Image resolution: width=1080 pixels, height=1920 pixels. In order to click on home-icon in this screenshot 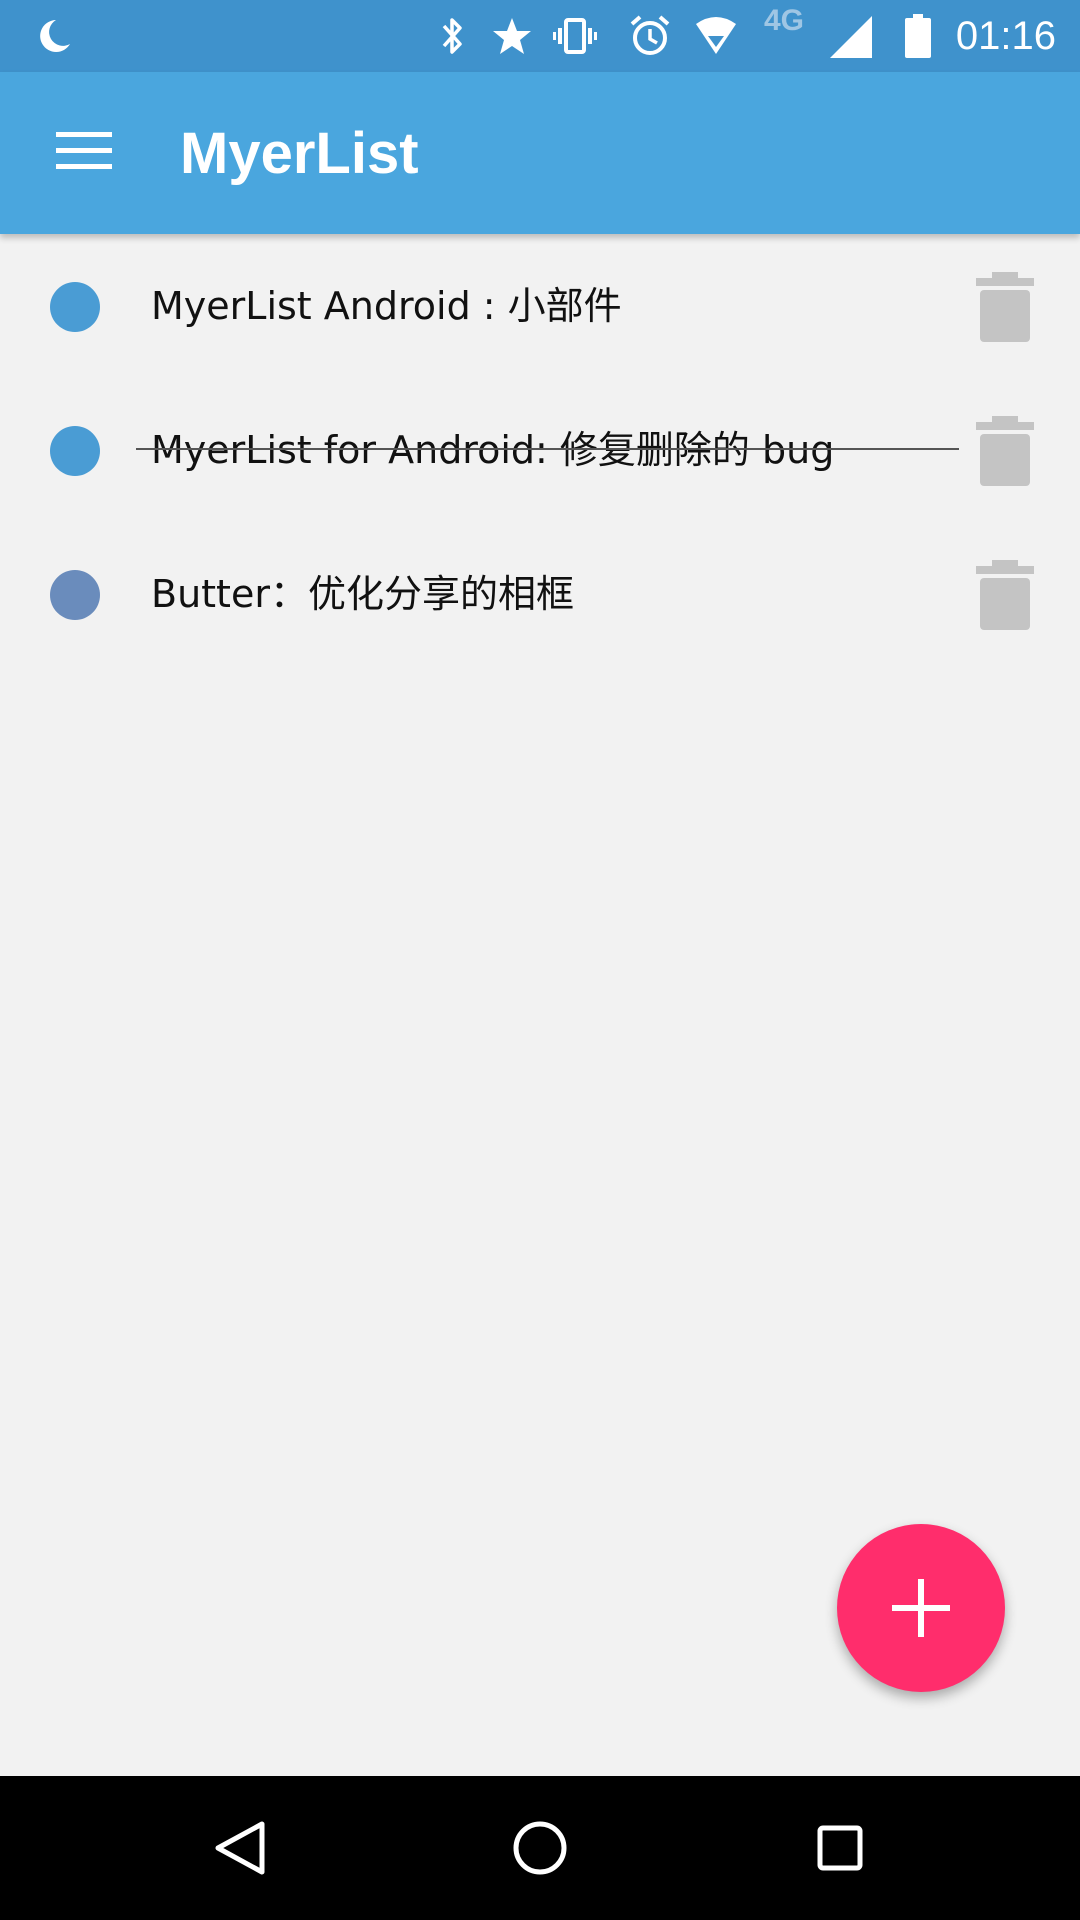, I will do `click(540, 1848)`.